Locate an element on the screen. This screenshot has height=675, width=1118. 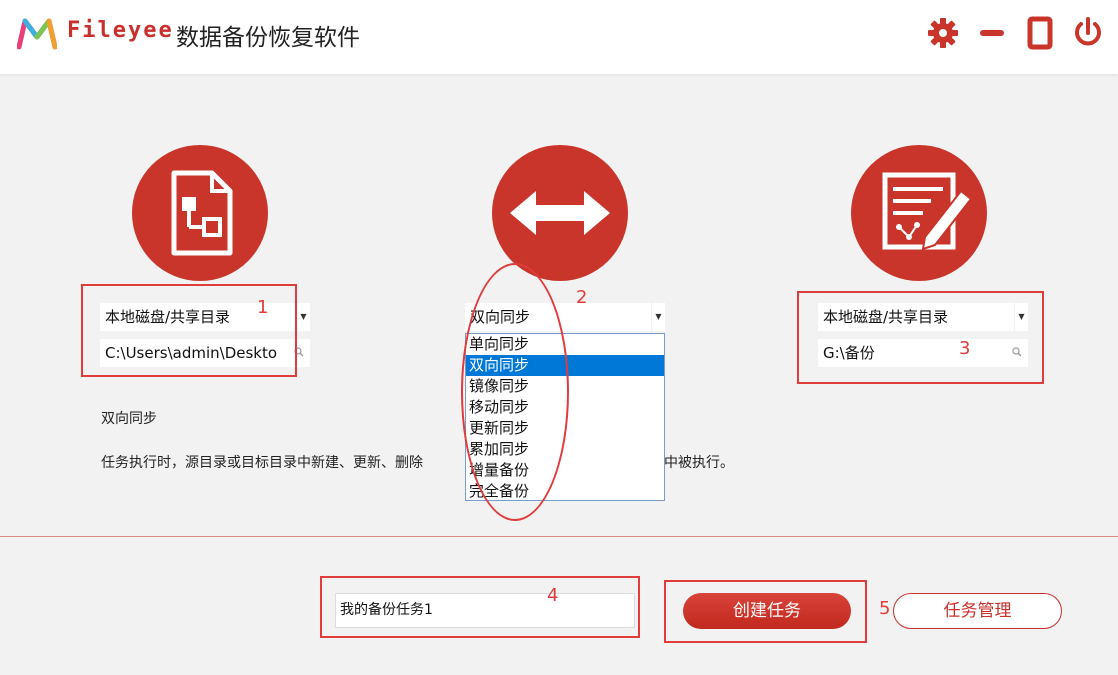
app-title: 数据备份恢复软件 is located at coordinates (268, 38).